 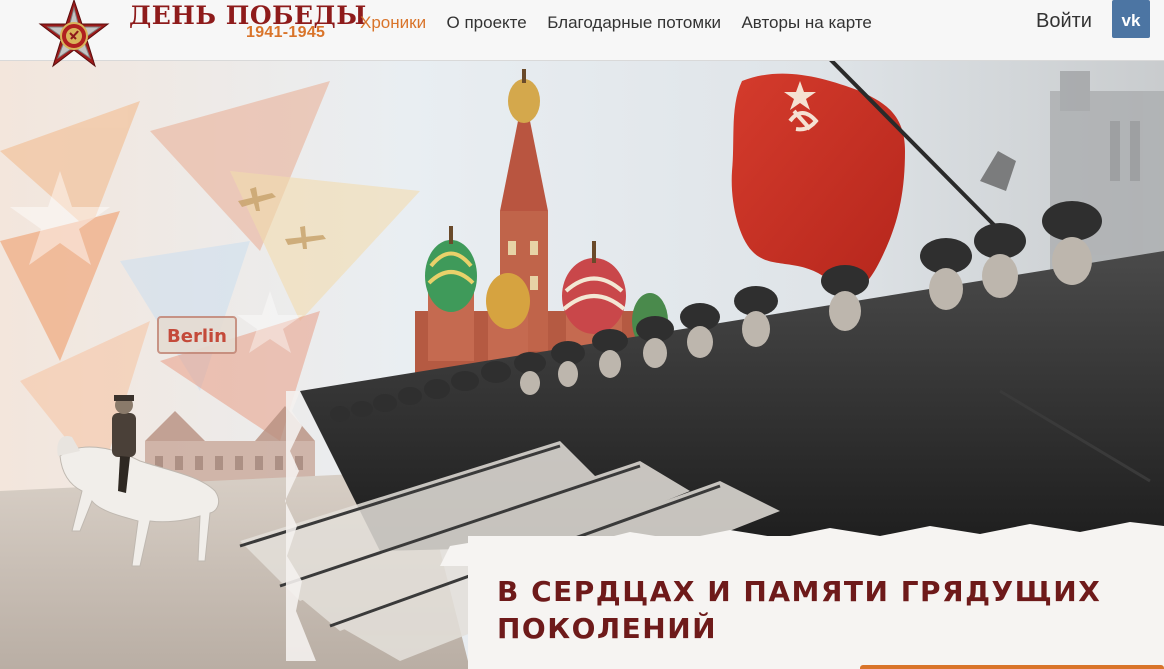 I want to click on nav-item-authors-map: Авторы на карте, so click(x=806, y=23).